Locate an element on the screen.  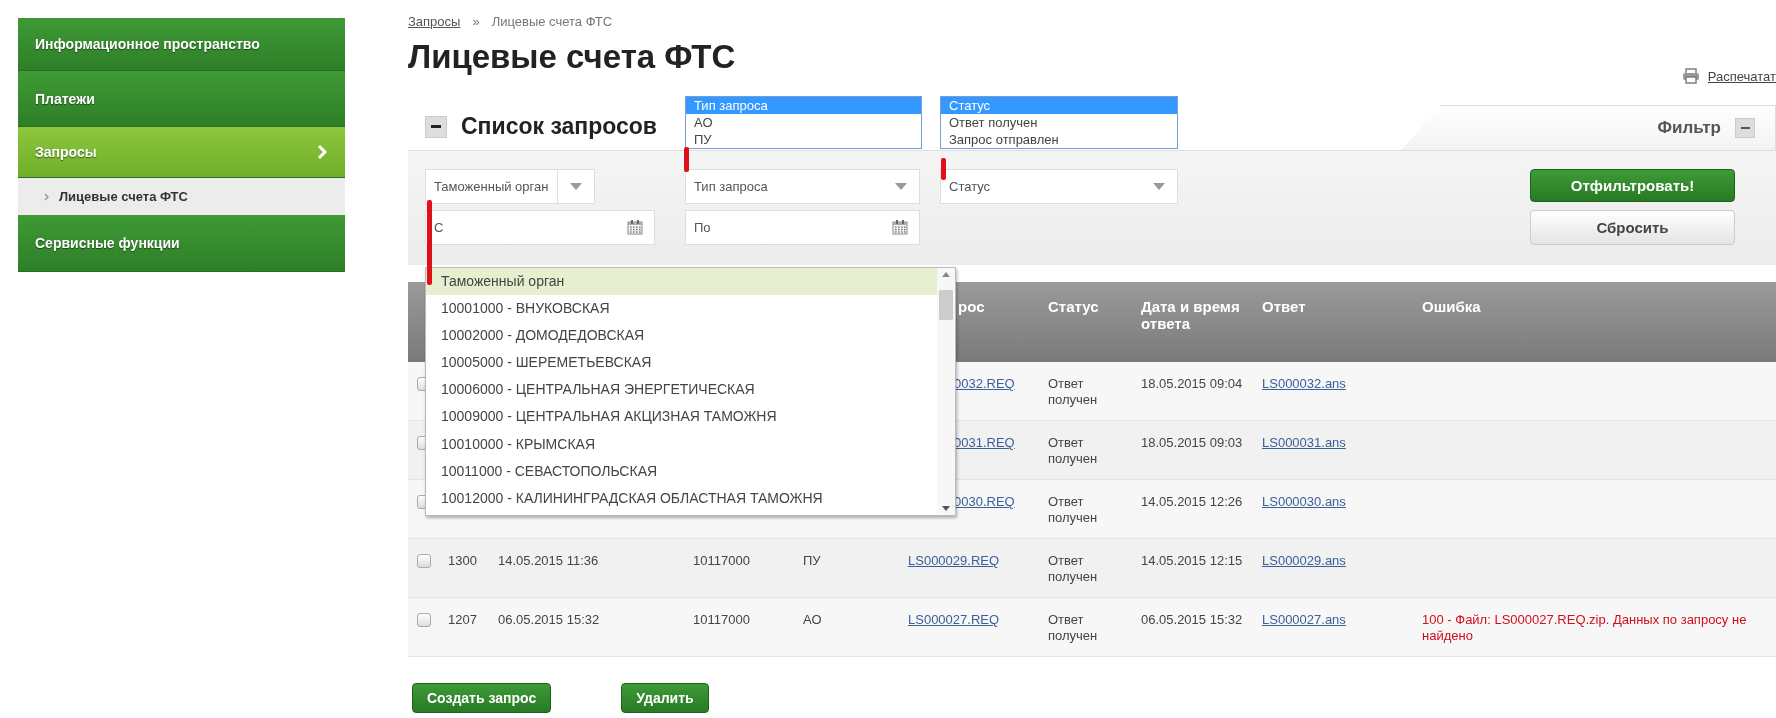
file-link: LS000031.ans is located at coordinates (1304, 442).